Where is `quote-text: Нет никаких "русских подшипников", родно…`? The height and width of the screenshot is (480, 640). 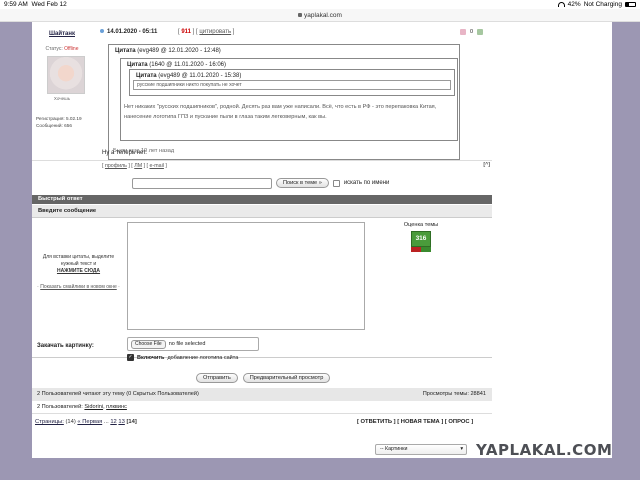
quote-text: Нет никаких "русских подшипников", родно… is located at coordinates (280, 112).